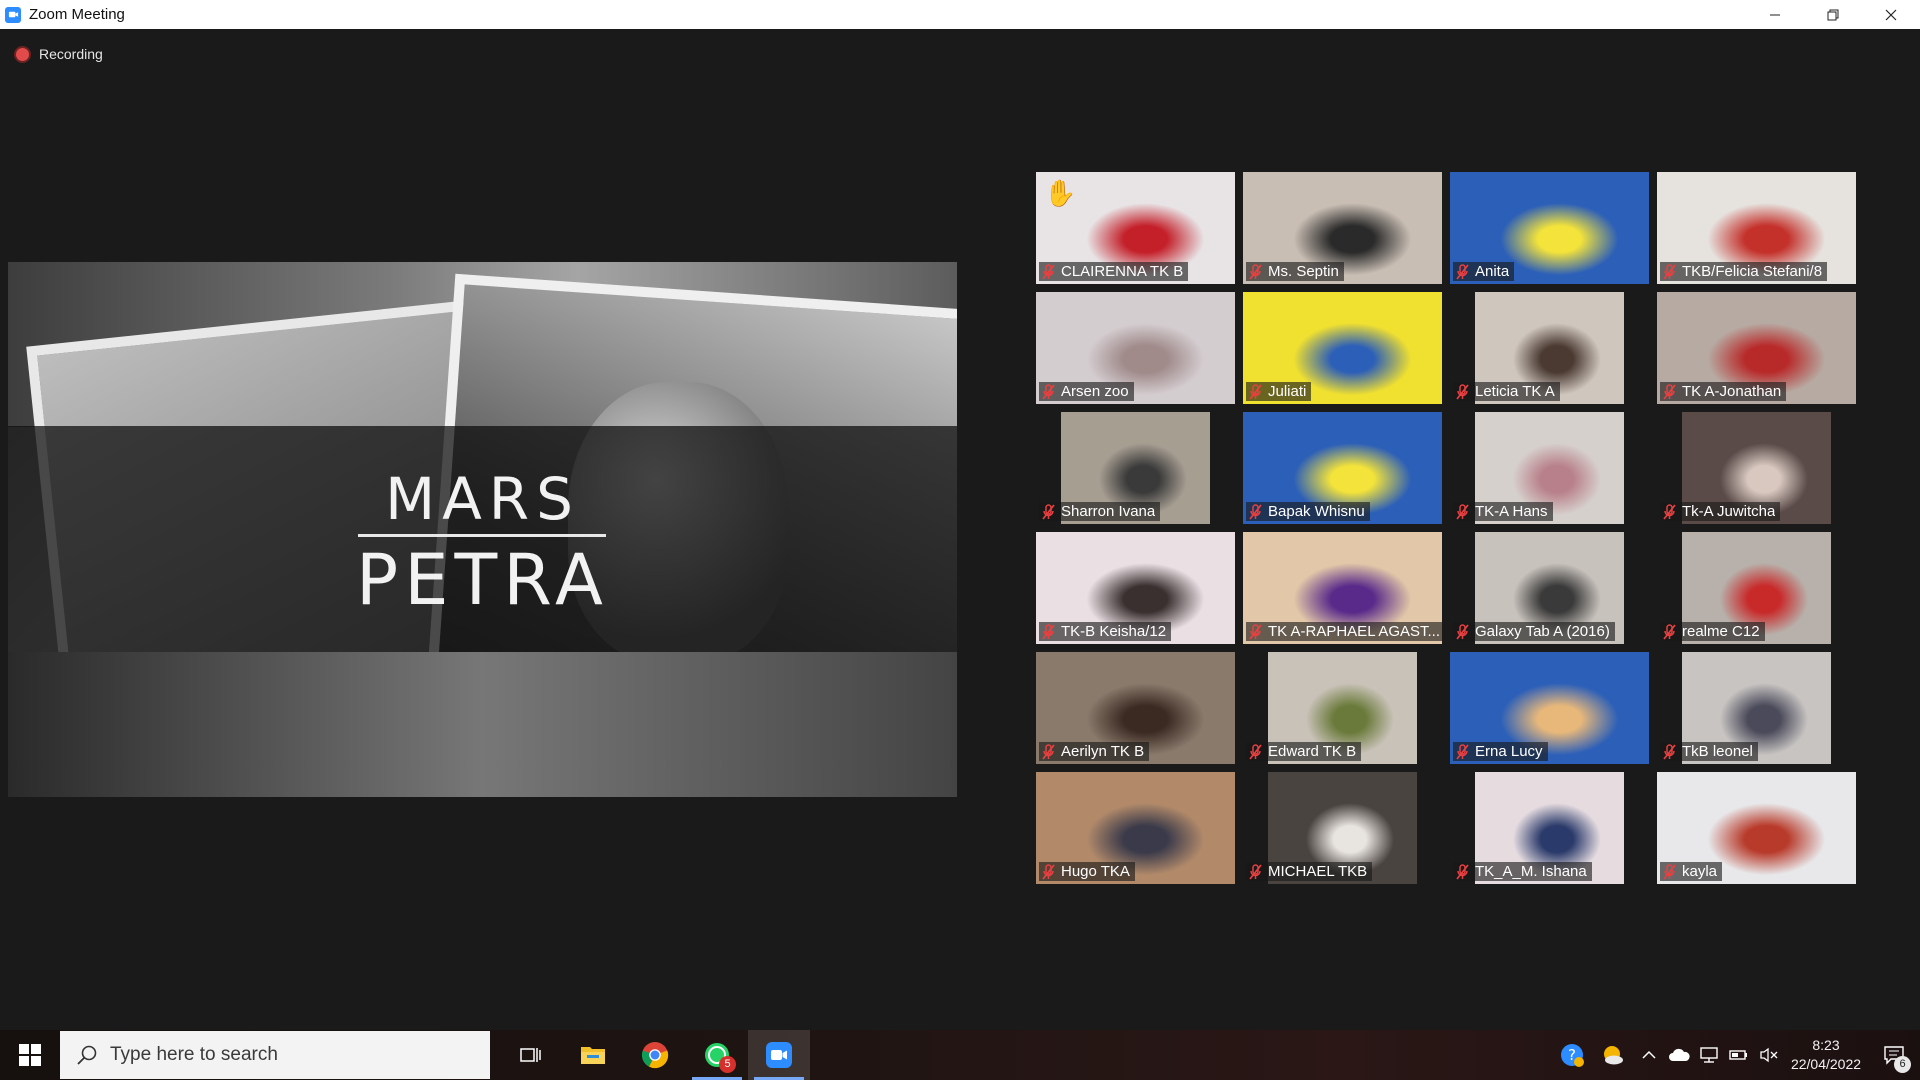  I want to click on minimize-button, so click(1775, 14).